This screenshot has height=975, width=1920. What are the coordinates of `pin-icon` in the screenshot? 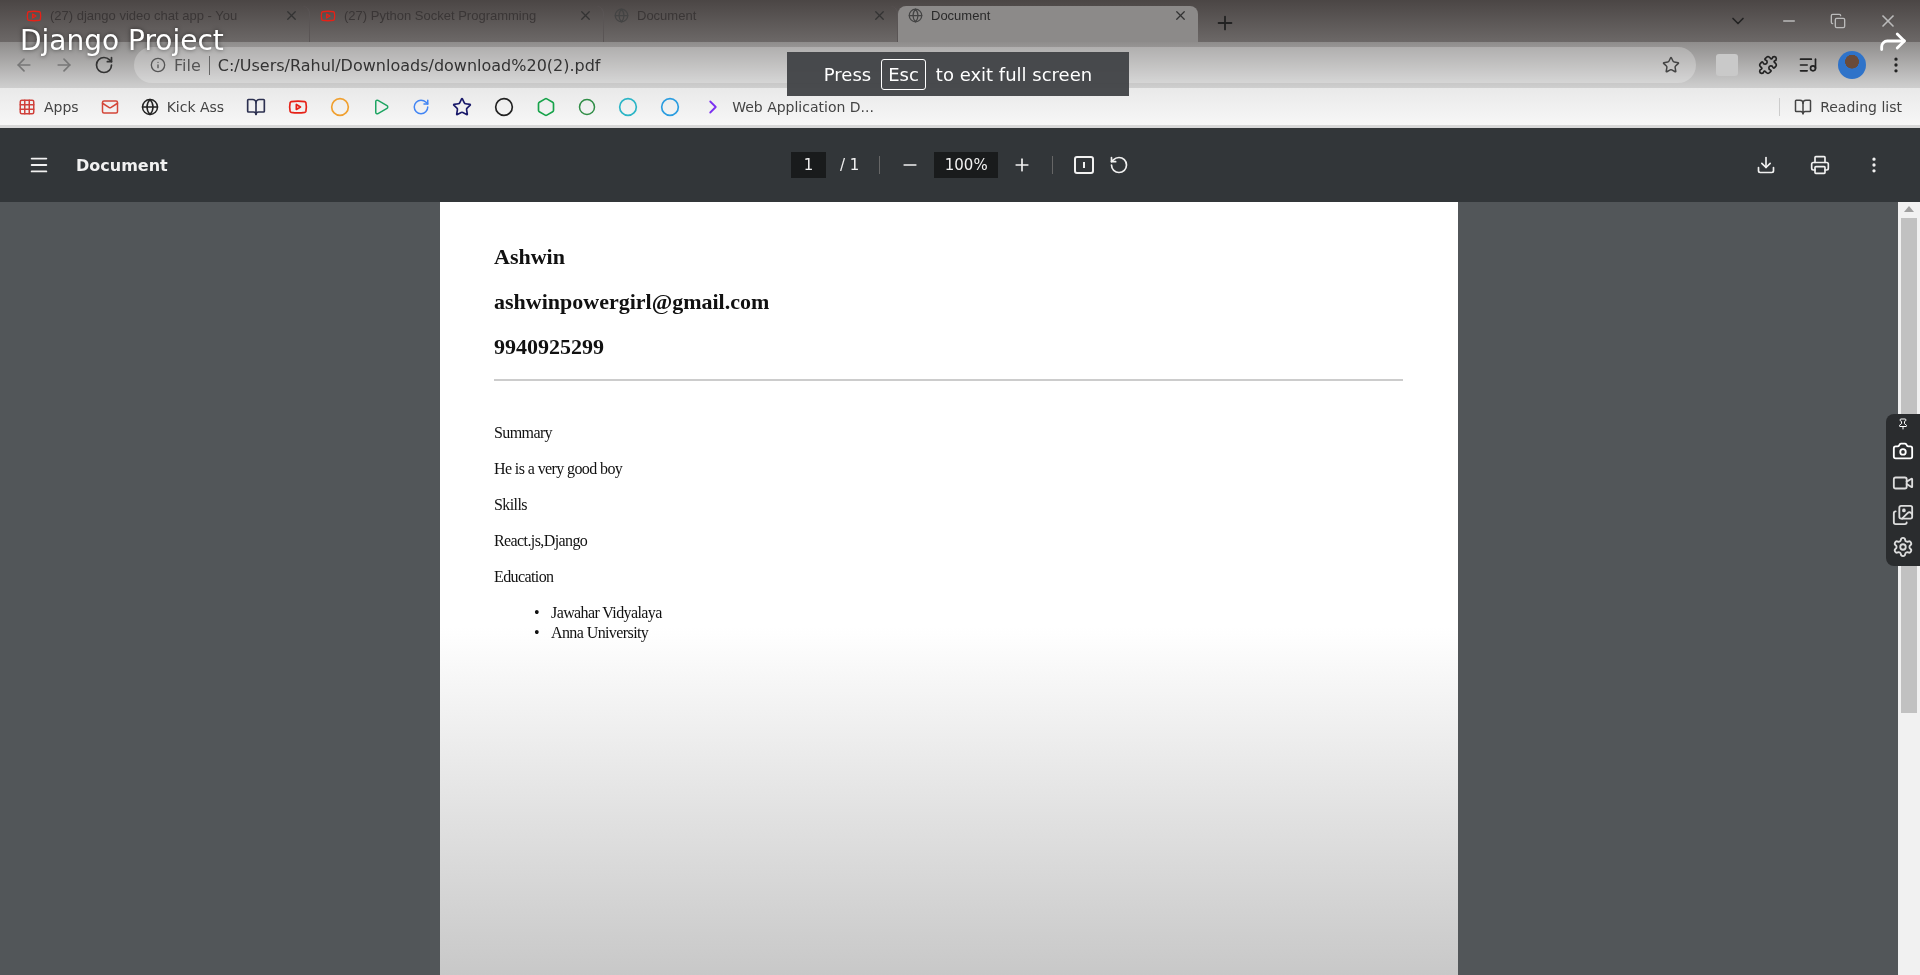 It's located at (1903, 424).